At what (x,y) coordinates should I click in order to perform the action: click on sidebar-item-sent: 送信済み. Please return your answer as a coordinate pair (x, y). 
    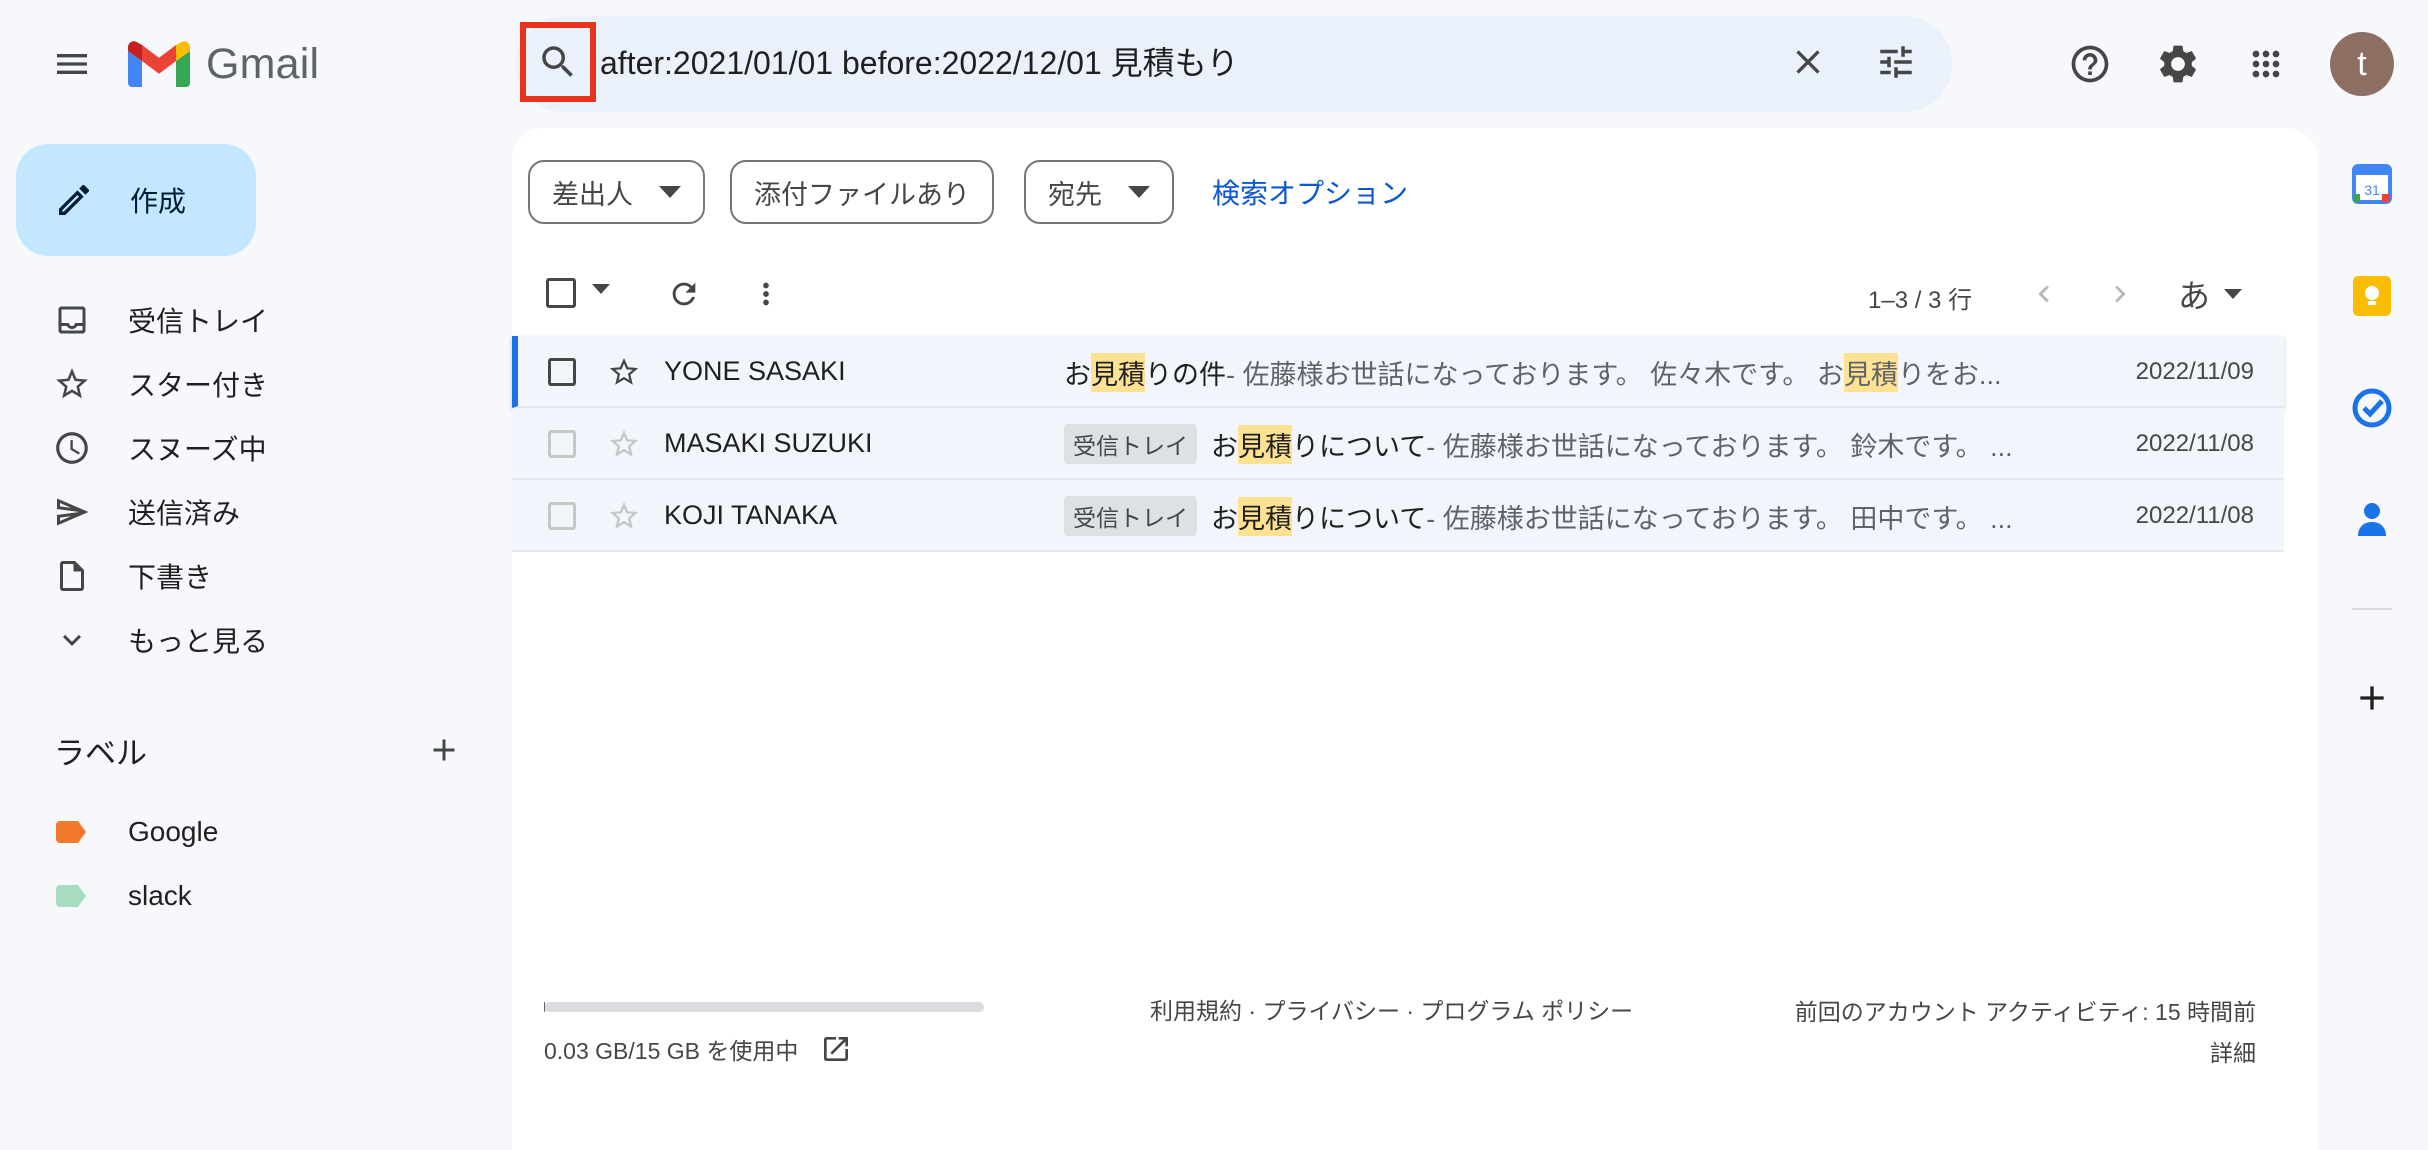
    Looking at the image, I should click on (250, 512).